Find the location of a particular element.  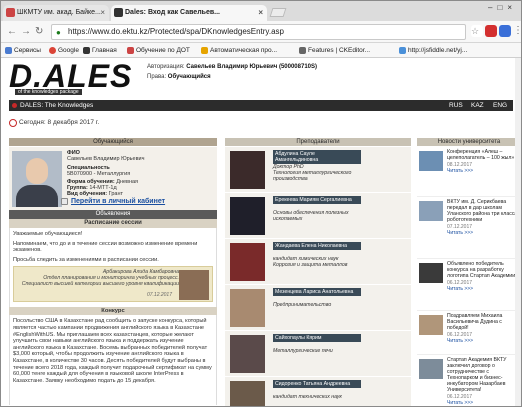

dales-logo: D.ALES of the knowledges package is located at coordinates (73, 77).